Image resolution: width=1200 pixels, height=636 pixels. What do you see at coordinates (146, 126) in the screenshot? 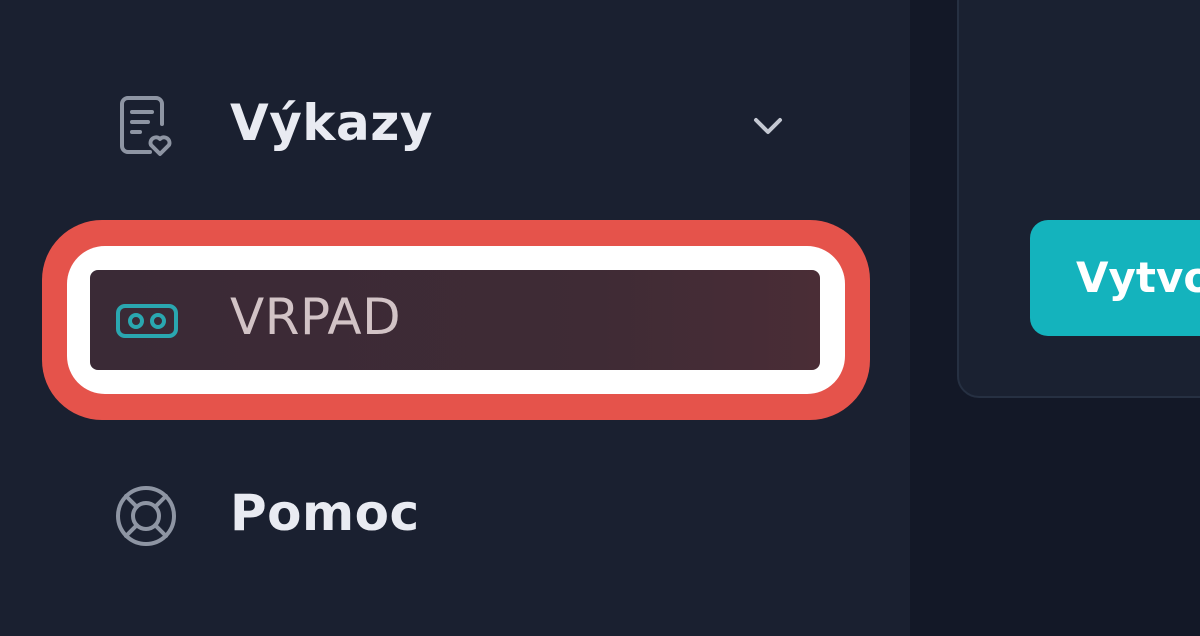
I see `report-heart-icon` at bounding box center [146, 126].